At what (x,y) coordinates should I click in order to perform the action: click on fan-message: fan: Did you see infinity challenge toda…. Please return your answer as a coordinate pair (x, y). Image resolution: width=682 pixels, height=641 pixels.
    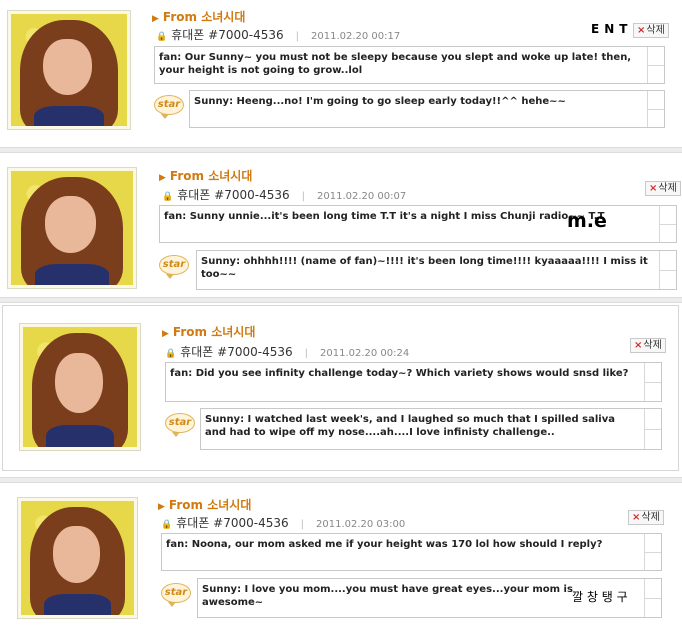
    Looking at the image, I should click on (413, 382).